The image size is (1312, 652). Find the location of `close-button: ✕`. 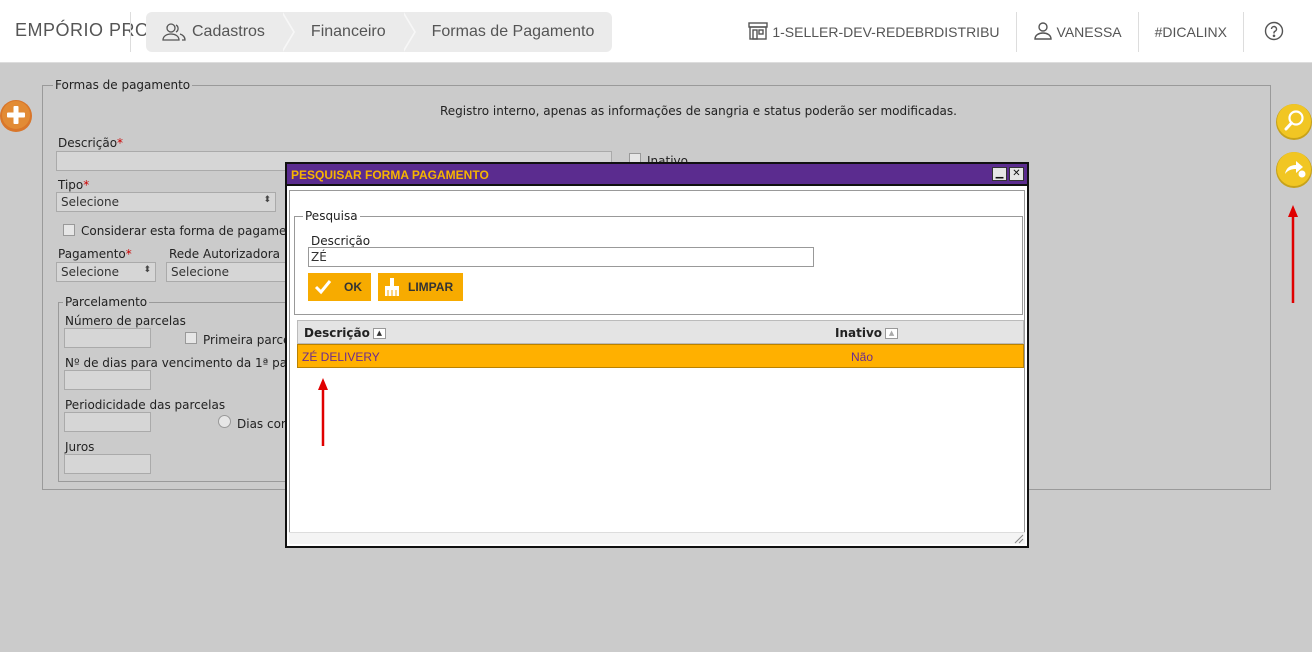

close-button: ✕ is located at coordinates (1016, 174).